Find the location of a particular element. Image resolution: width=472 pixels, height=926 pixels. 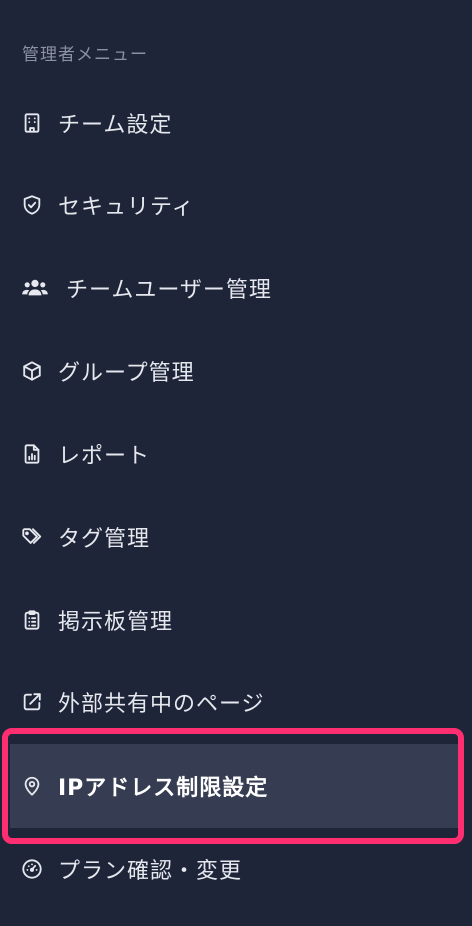

clipboard-icon is located at coordinates (32, 620).